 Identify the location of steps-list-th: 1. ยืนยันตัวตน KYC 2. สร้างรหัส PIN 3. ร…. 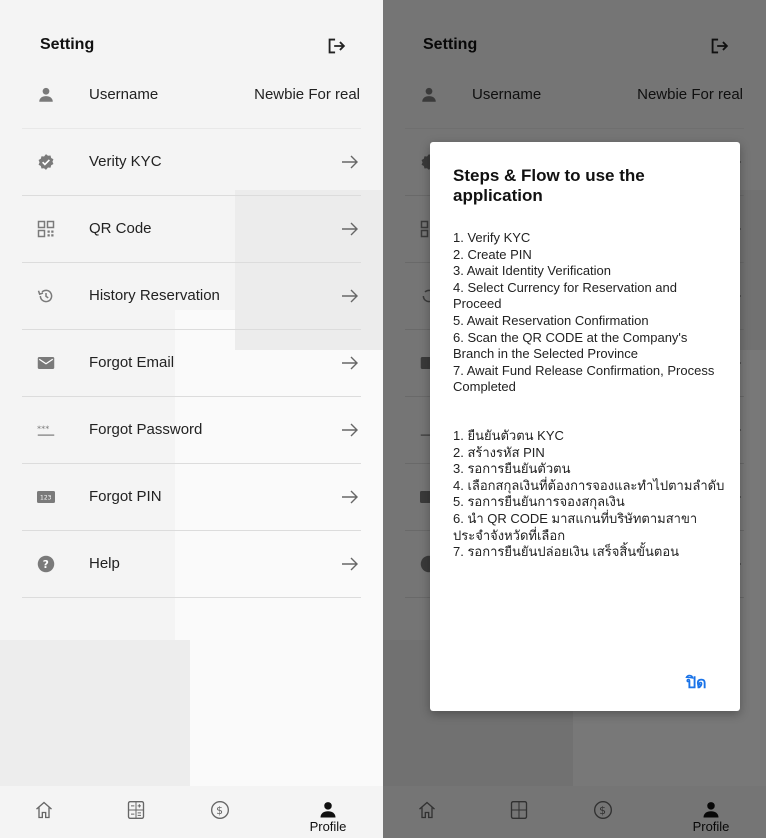
(590, 494).